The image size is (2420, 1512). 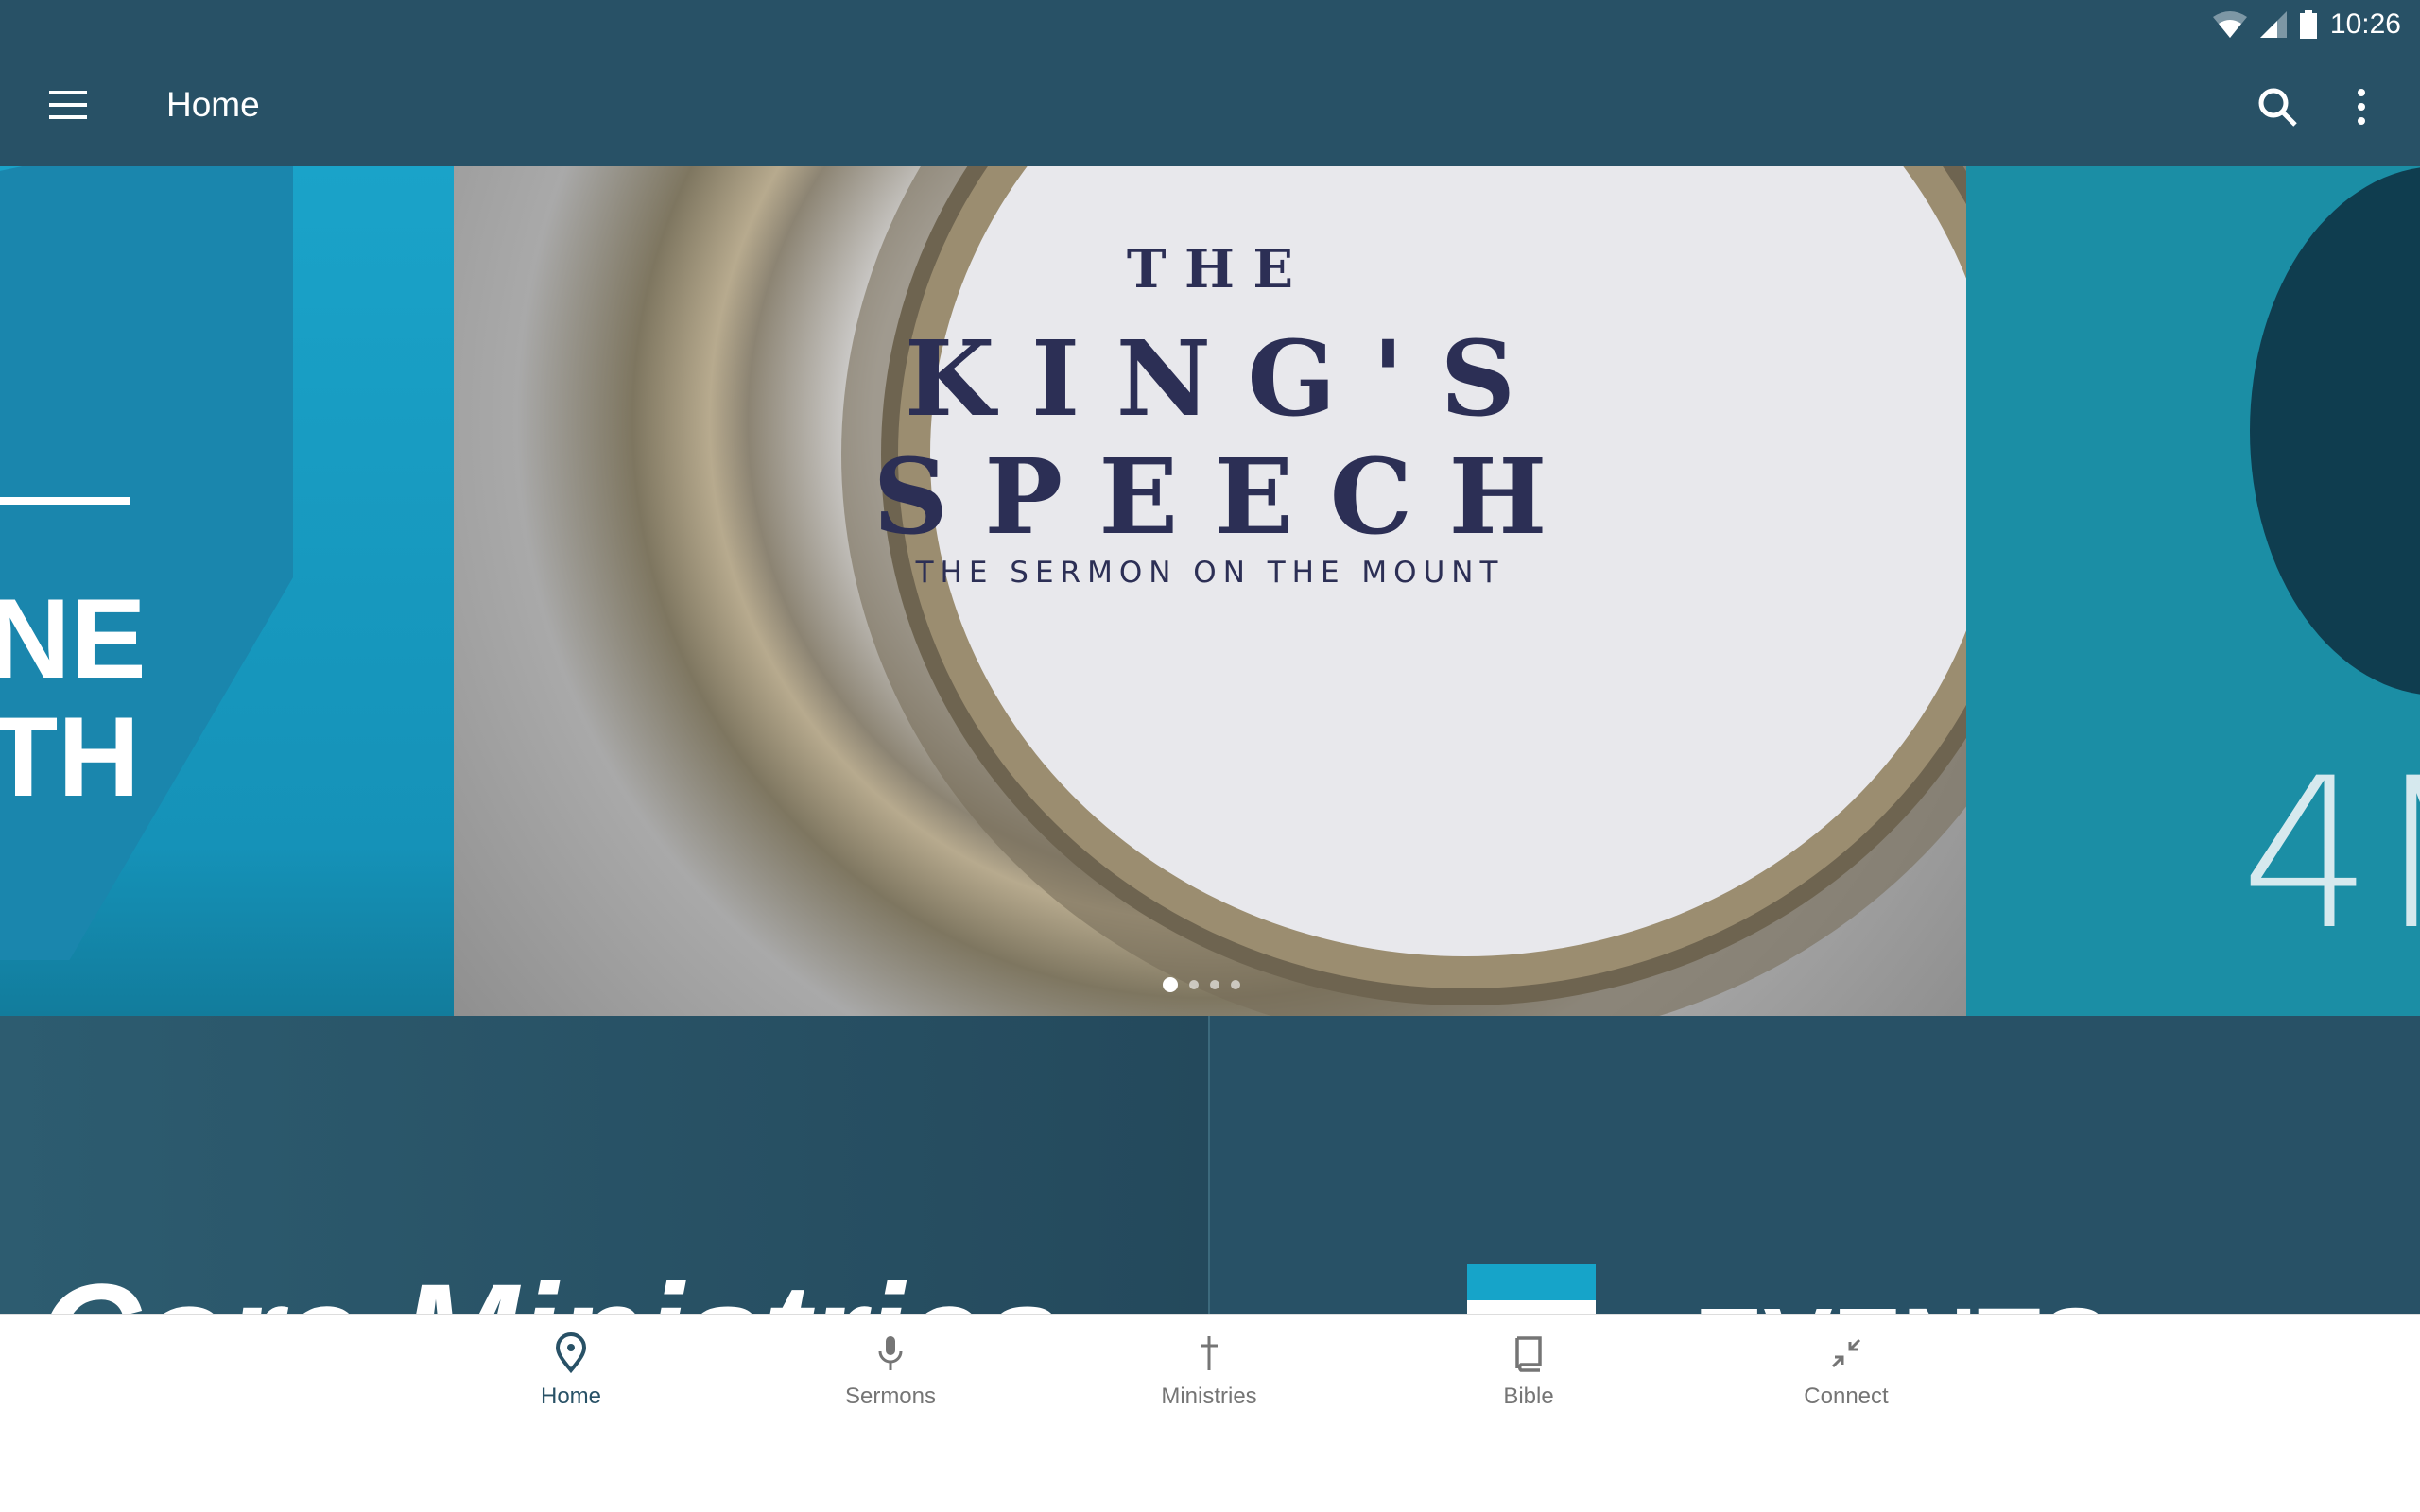 What do you see at coordinates (571, 1353) in the screenshot?
I see `location-pin-icon` at bounding box center [571, 1353].